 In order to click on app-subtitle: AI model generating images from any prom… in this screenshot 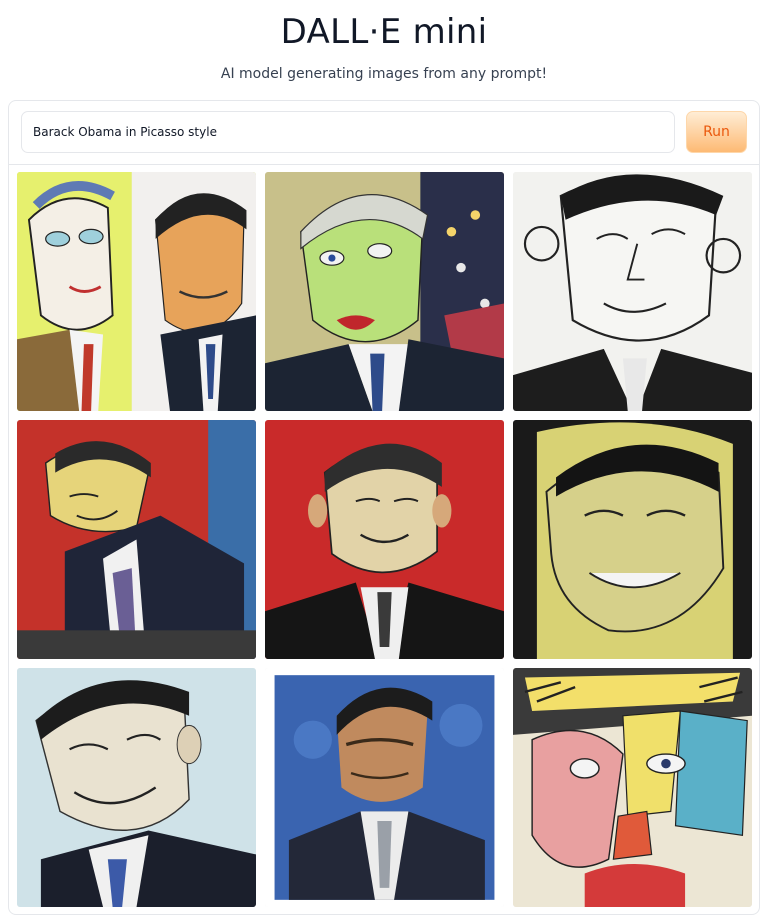, I will do `click(384, 74)`.